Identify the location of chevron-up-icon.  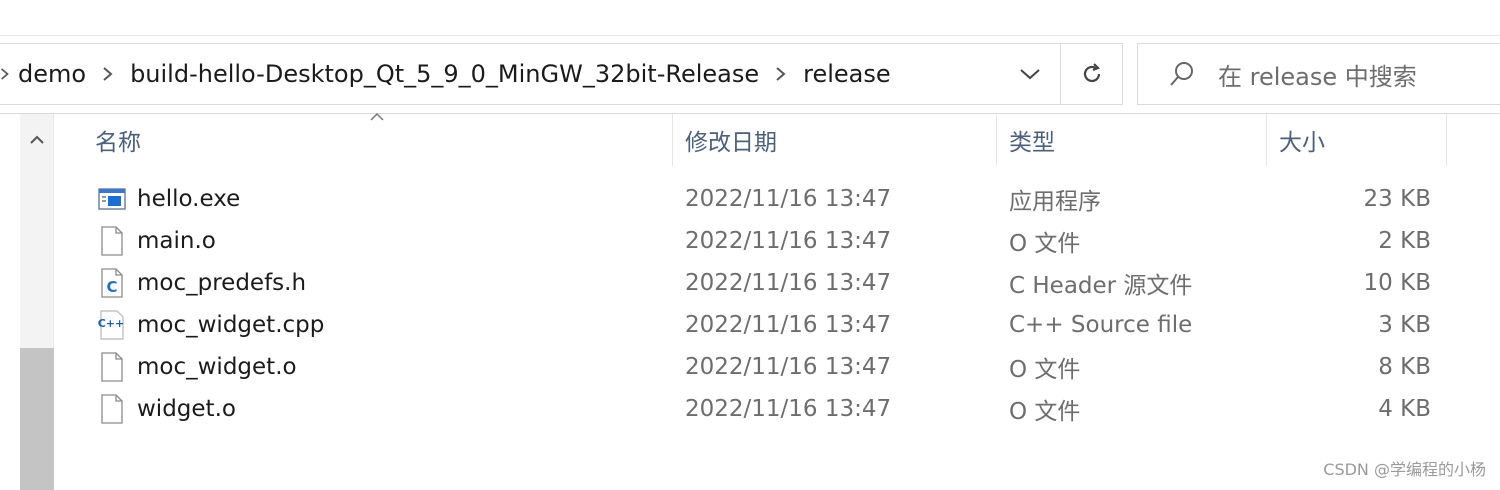
(37, 139).